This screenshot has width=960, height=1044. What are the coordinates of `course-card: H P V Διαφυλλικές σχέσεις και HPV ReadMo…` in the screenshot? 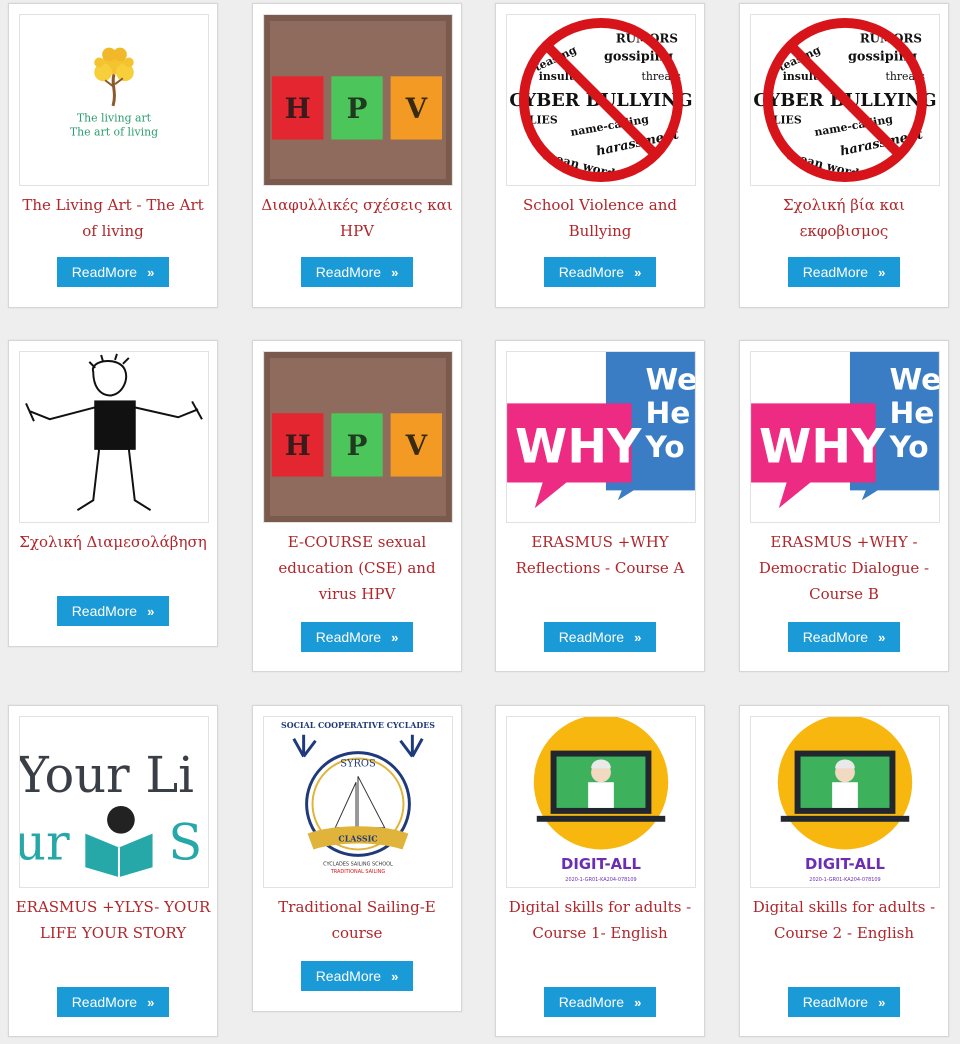 It's located at (357, 155).